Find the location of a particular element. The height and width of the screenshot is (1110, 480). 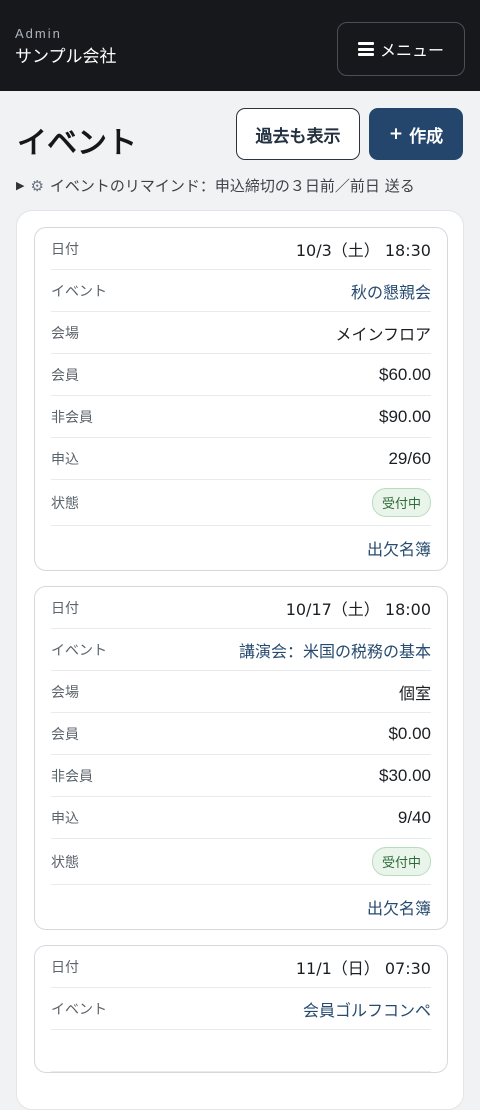

reminder-text: イベントのリマインド：申込締切の３日前／前日 送る is located at coordinates (232, 186).